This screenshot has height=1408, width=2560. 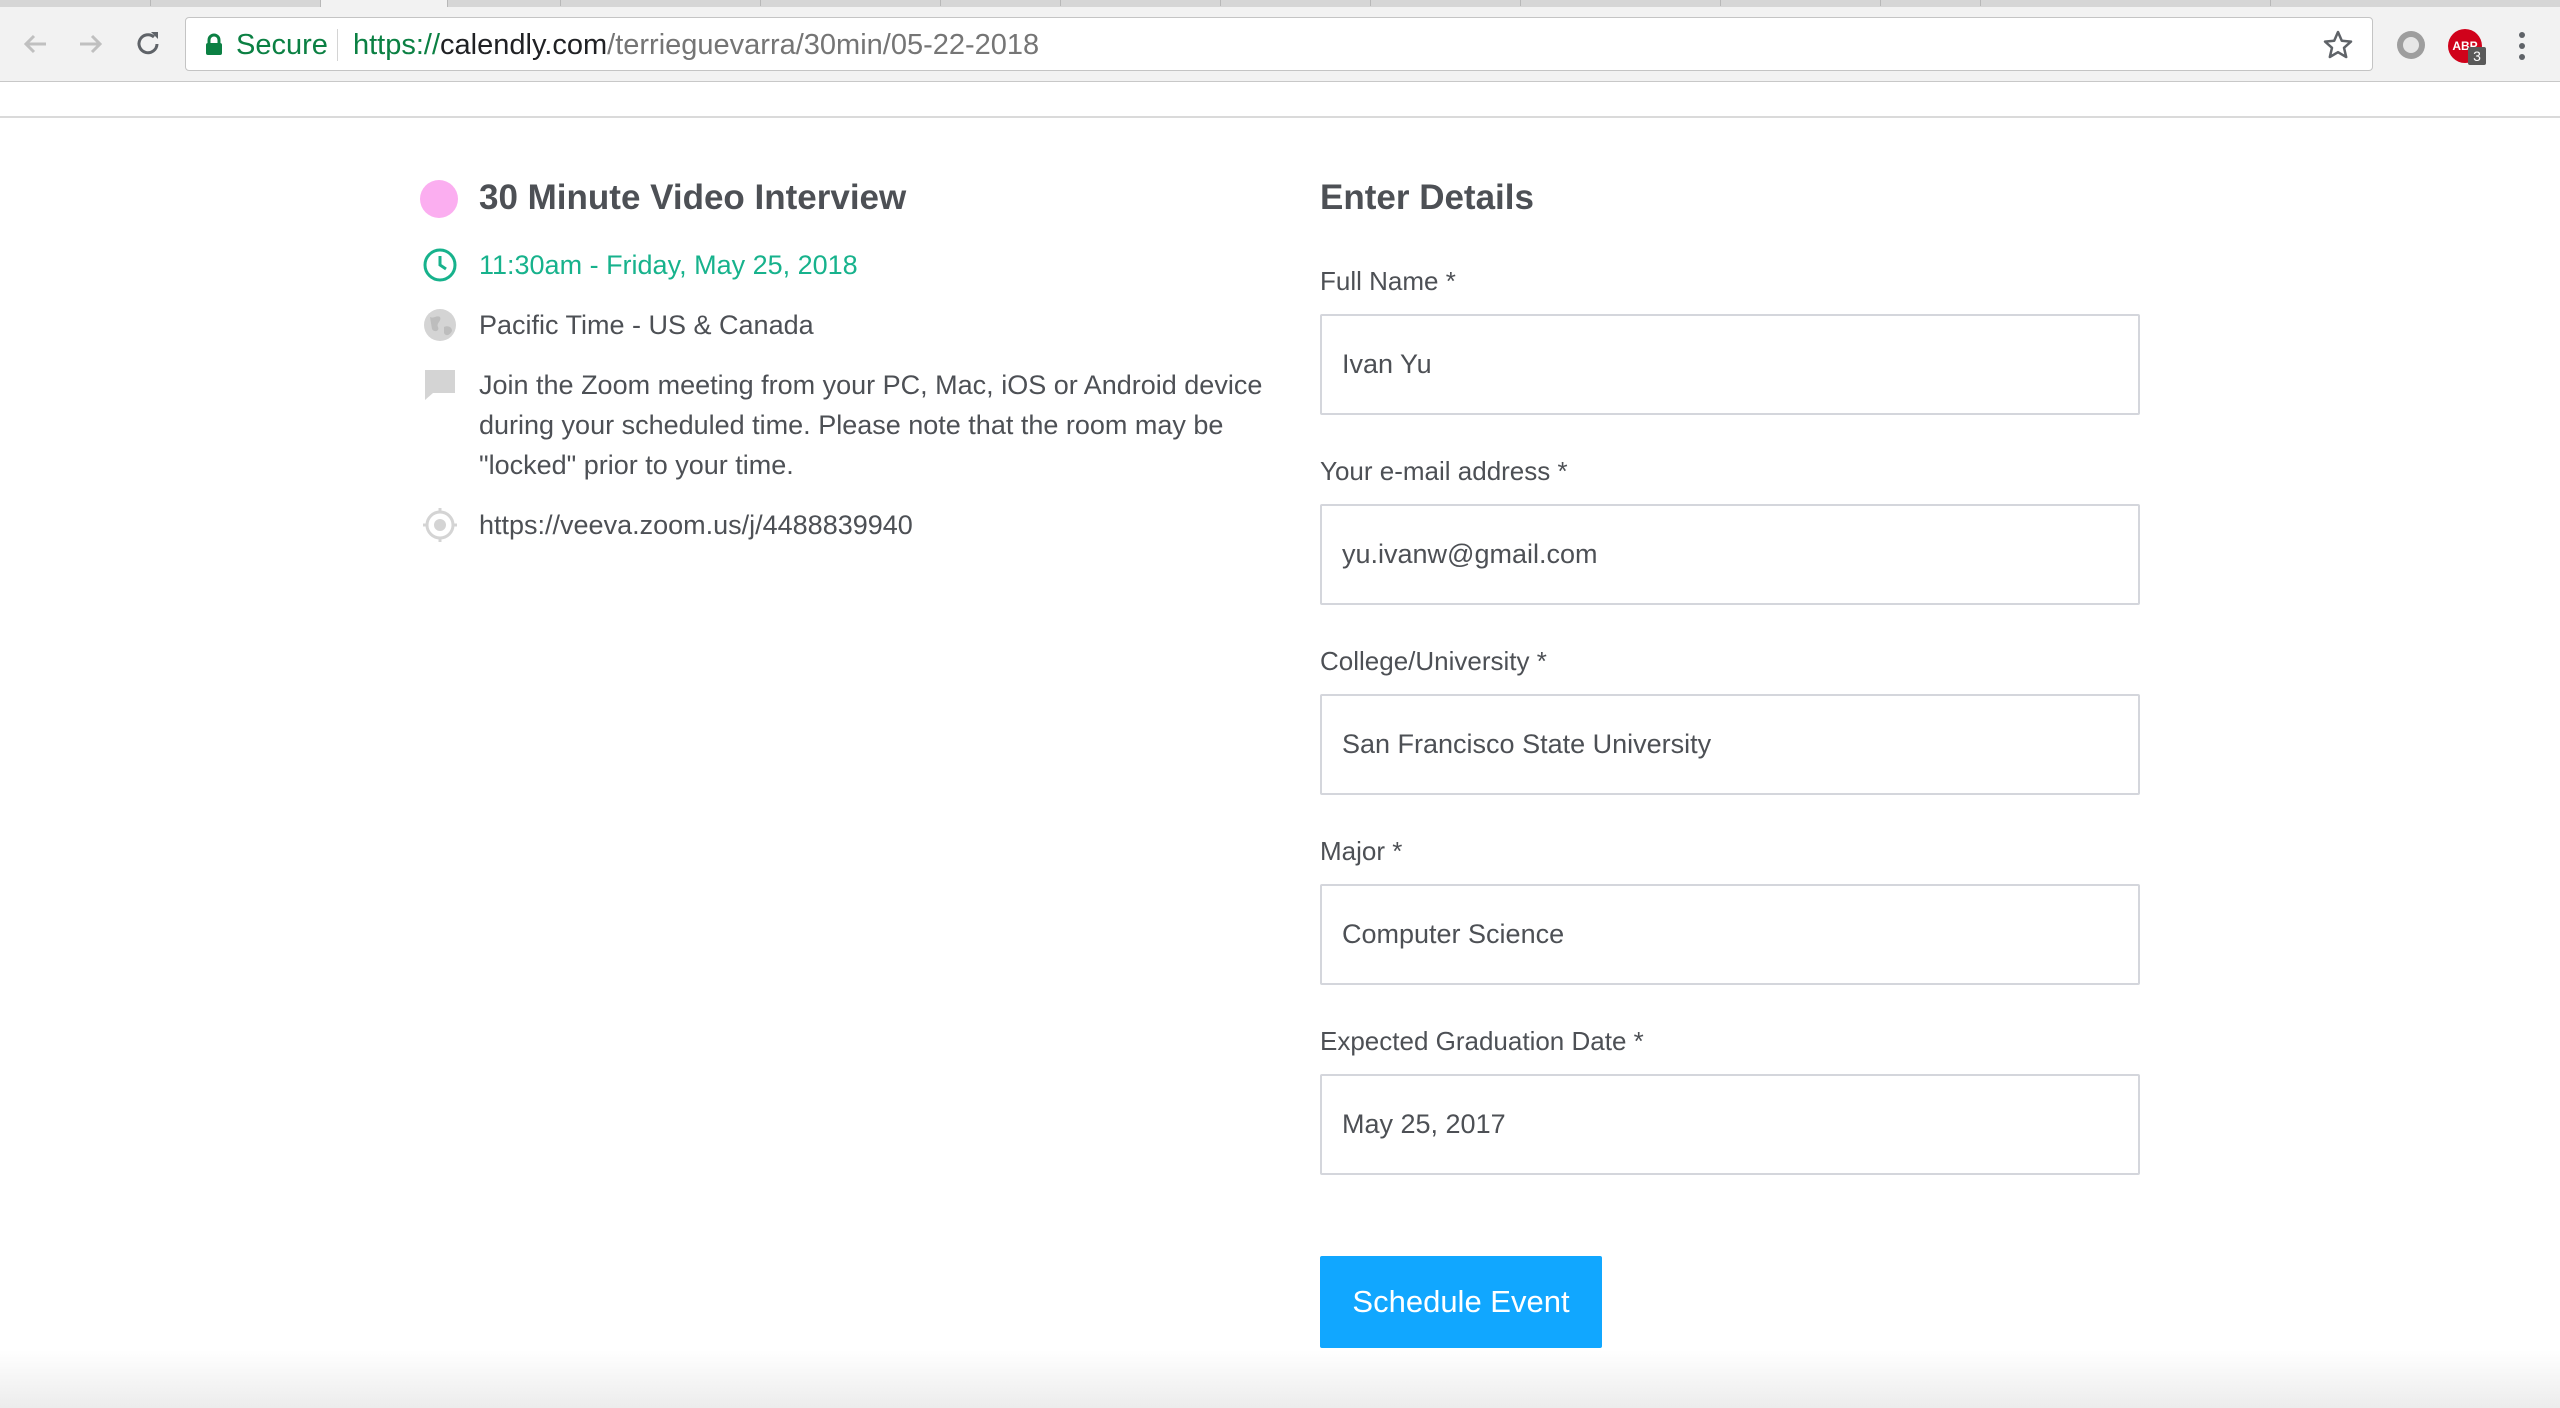 What do you see at coordinates (1361, 851) in the screenshot?
I see `major-label: Major *` at bounding box center [1361, 851].